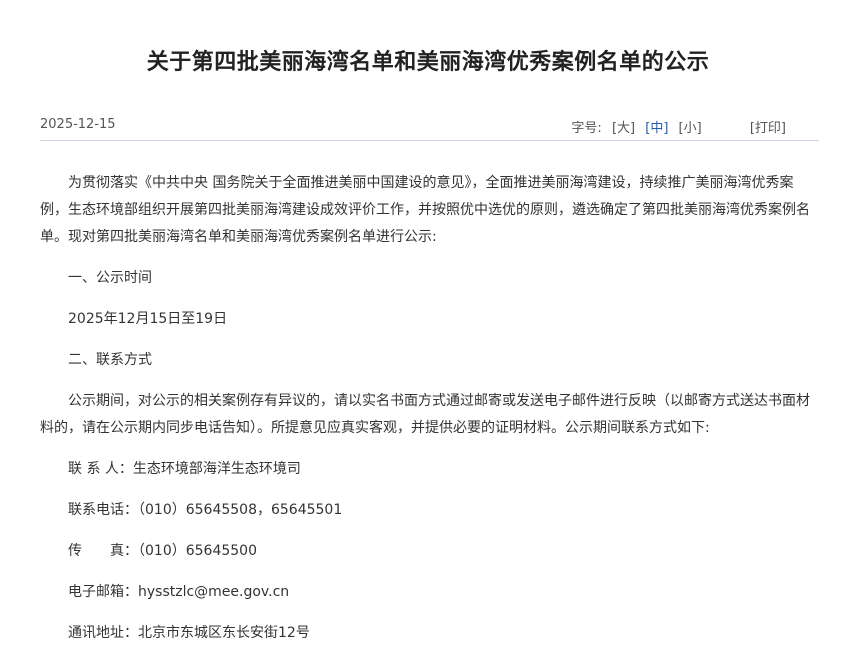  What do you see at coordinates (656, 126) in the screenshot?
I see `font-size-medium-button: [中]` at bounding box center [656, 126].